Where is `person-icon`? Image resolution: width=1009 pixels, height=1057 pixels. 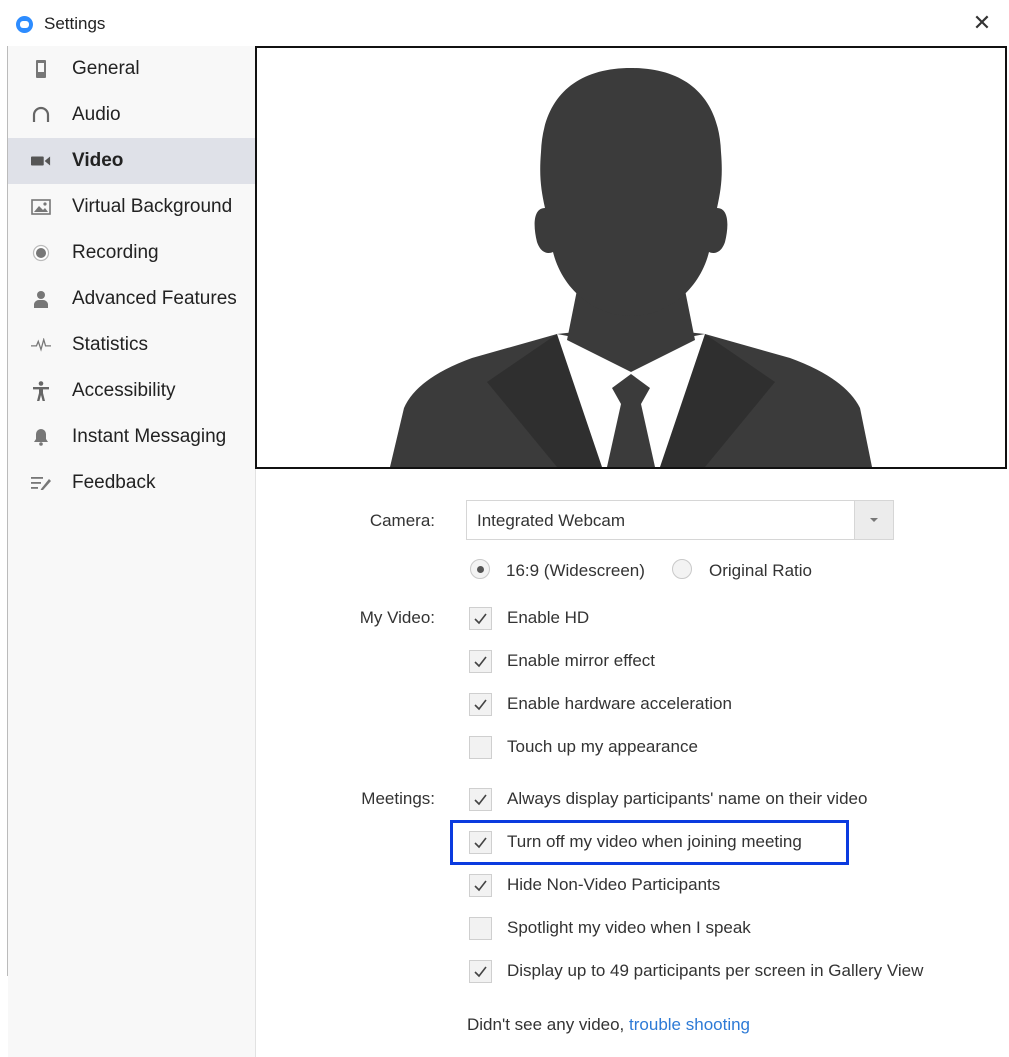
person-icon is located at coordinates (41, 299).